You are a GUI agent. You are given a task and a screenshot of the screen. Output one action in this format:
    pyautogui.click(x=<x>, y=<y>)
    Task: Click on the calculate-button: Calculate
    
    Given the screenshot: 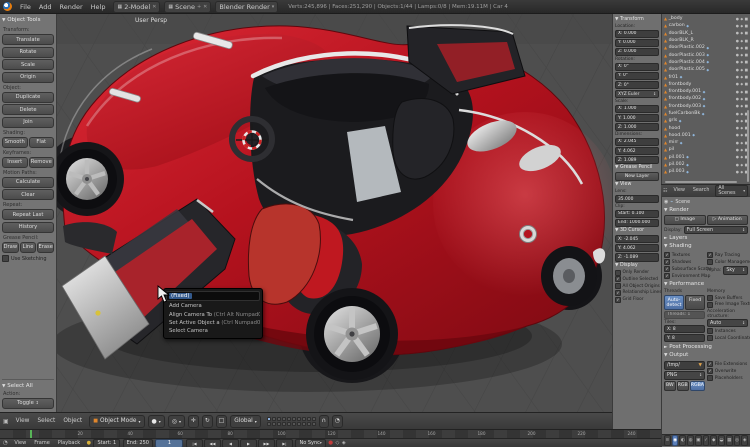 What is the action you would take?
    pyautogui.click(x=28, y=182)
    